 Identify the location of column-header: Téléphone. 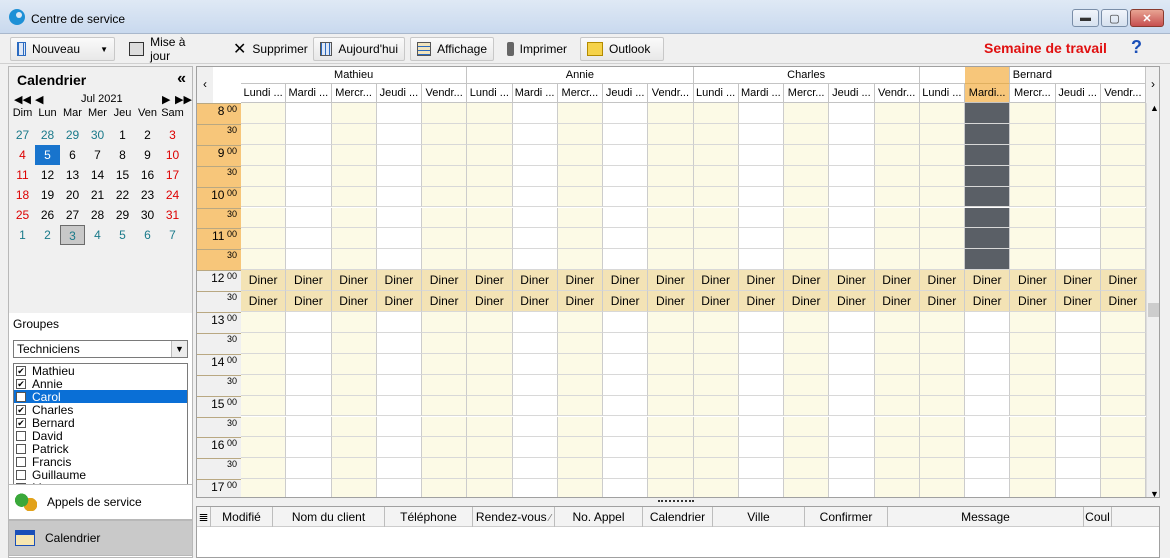
(429, 517).